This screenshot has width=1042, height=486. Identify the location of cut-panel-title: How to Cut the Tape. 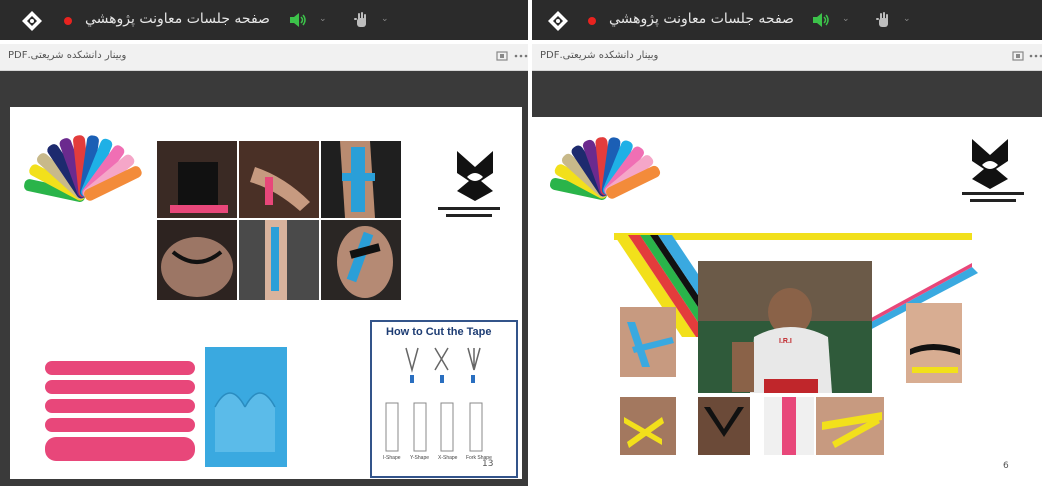
(439, 332).